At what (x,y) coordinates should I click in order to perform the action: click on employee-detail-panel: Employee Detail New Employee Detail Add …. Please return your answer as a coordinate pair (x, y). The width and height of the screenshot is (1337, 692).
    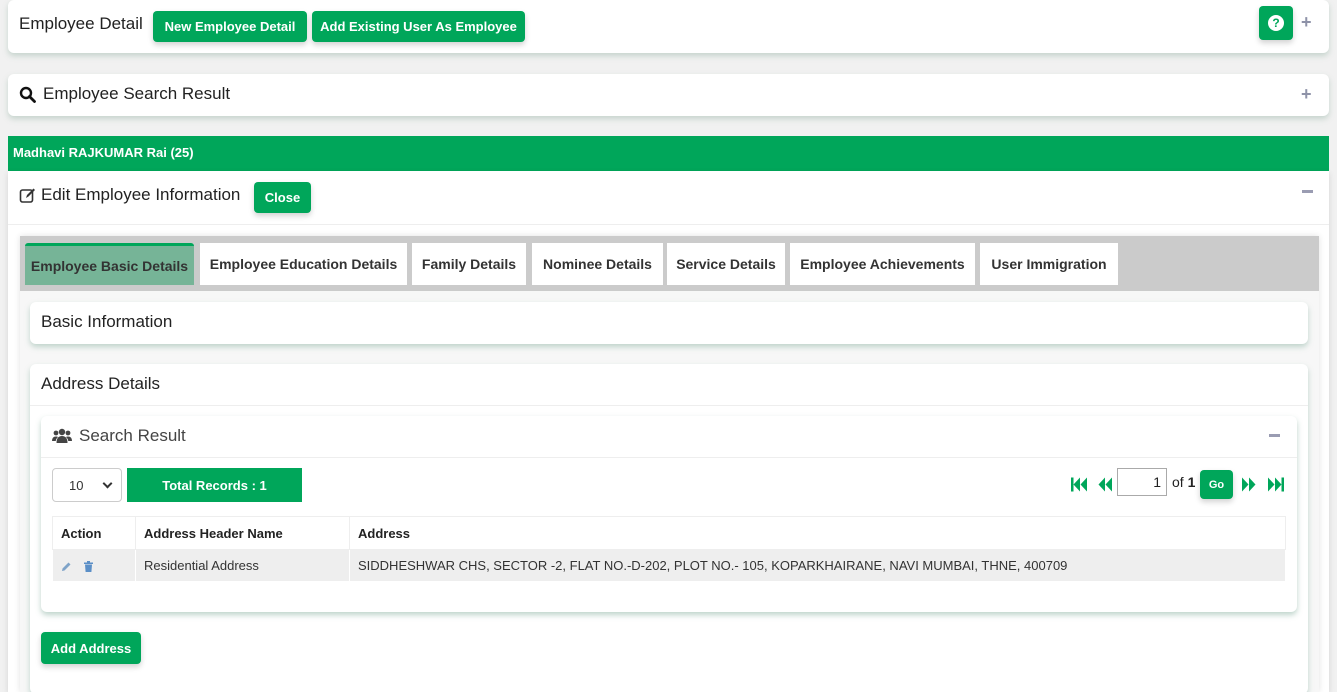
    Looking at the image, I should click on (668, 26).